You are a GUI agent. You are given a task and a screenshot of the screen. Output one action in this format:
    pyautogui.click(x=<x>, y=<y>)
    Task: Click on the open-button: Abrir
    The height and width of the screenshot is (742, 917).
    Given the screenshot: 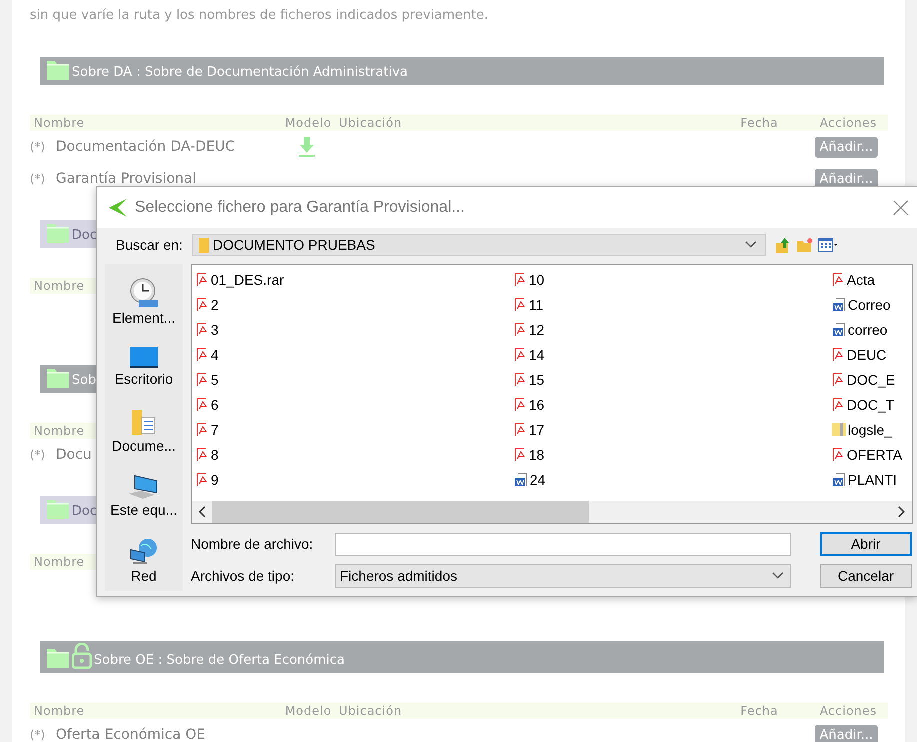 What is the action you would take?
    pyautogui.click(x=866, y=544)
    